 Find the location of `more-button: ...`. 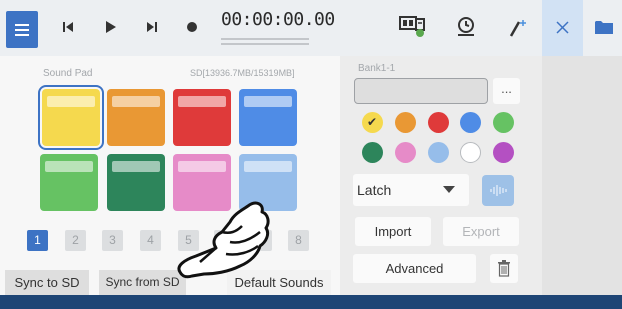

more-button: ... is located at coordinates (506, 91).